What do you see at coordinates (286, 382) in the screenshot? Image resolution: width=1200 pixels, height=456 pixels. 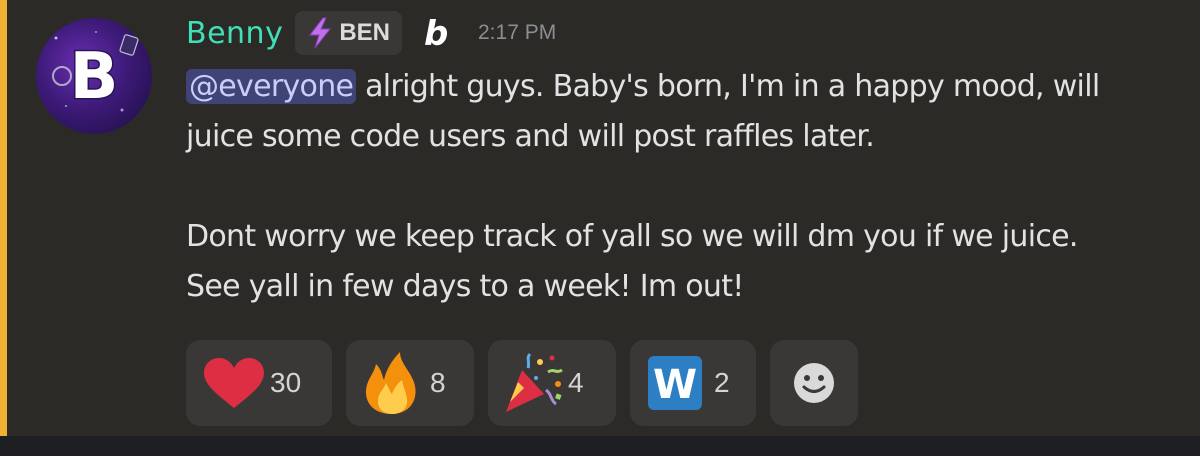 I see `reaction-count: 30` at bounding box center [286, 382].